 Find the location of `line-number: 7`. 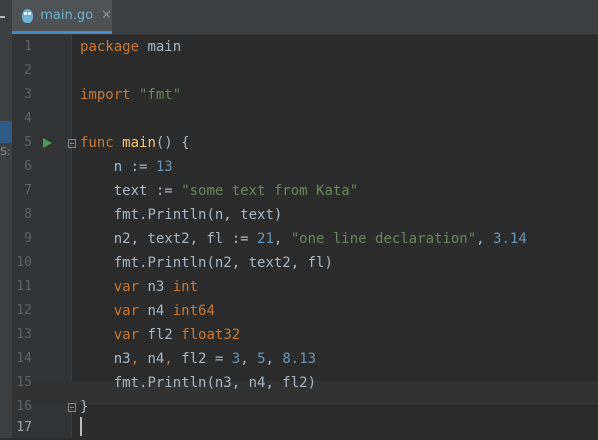

line-number: 7 is located at coordinates (28, 190).